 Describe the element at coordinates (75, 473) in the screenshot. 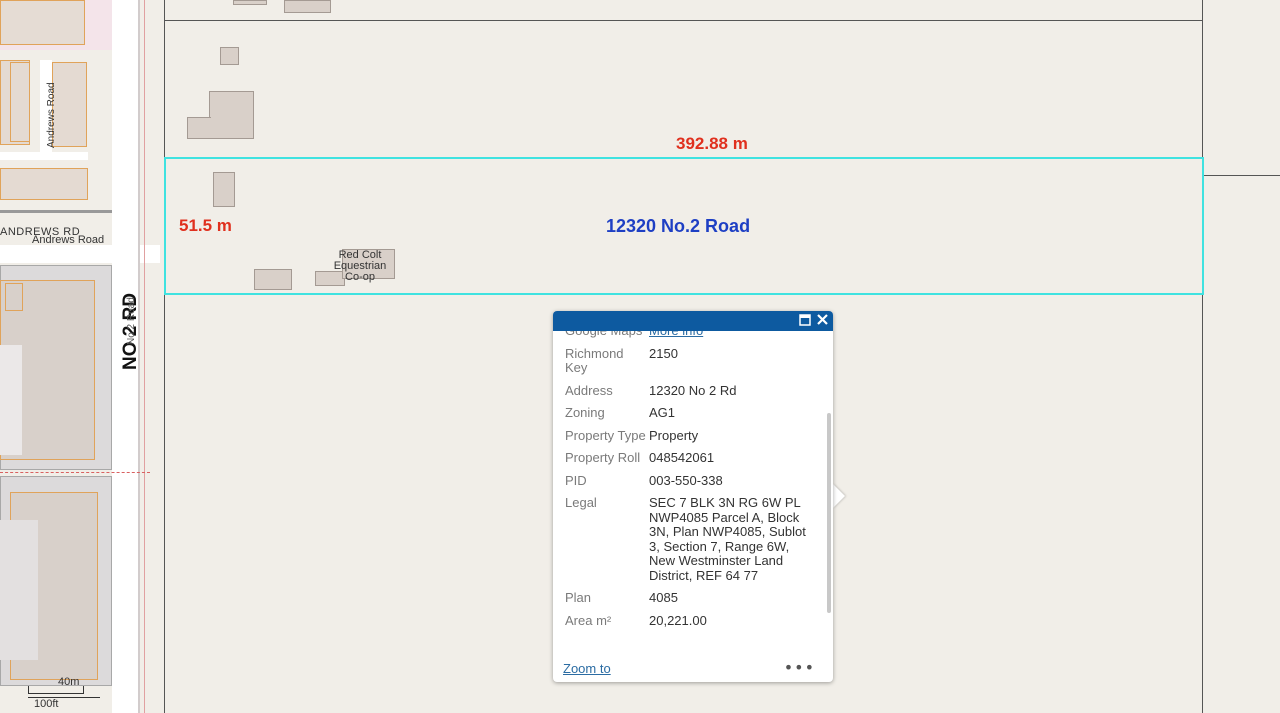

I see `lot-line-dashed` at that location.